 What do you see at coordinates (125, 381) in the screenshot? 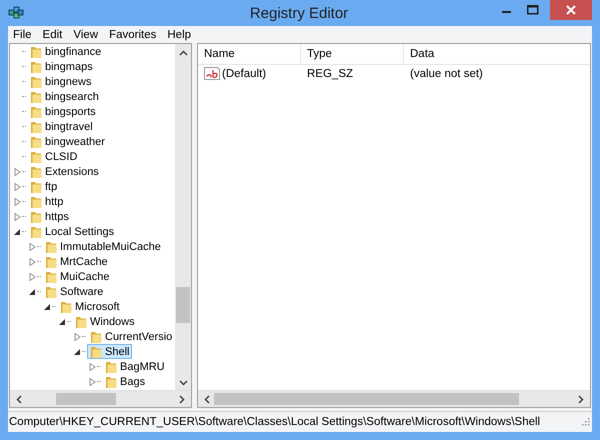
I see `tree-item: Bags` at bounding box center [125, 381].